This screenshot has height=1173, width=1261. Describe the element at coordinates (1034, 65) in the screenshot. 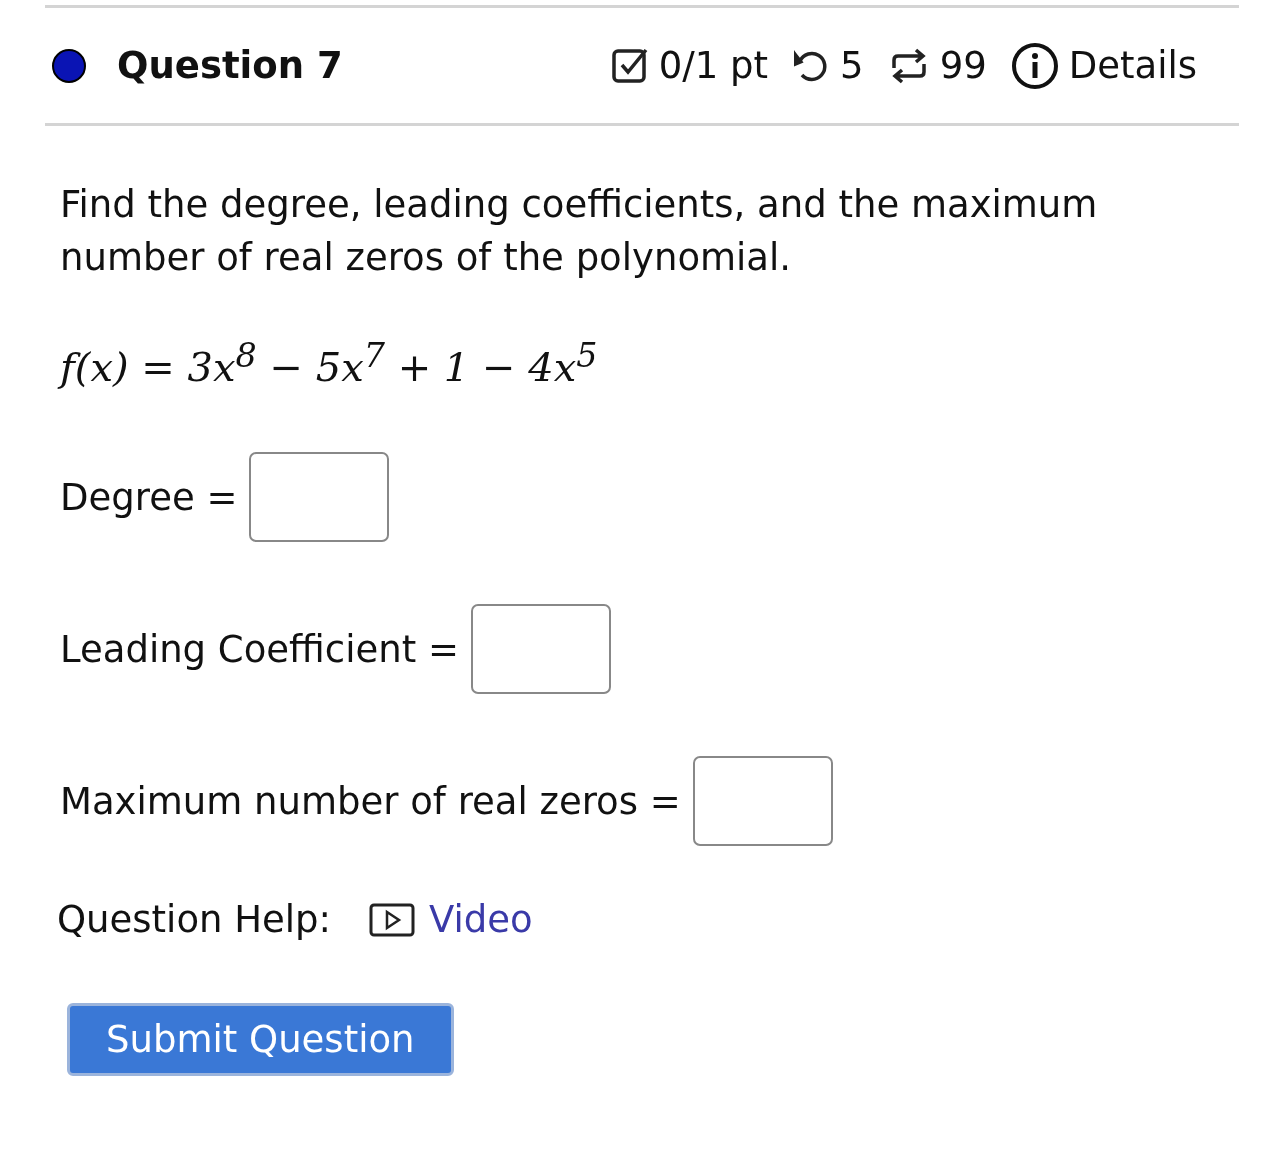

I see `info-icon` at that location.